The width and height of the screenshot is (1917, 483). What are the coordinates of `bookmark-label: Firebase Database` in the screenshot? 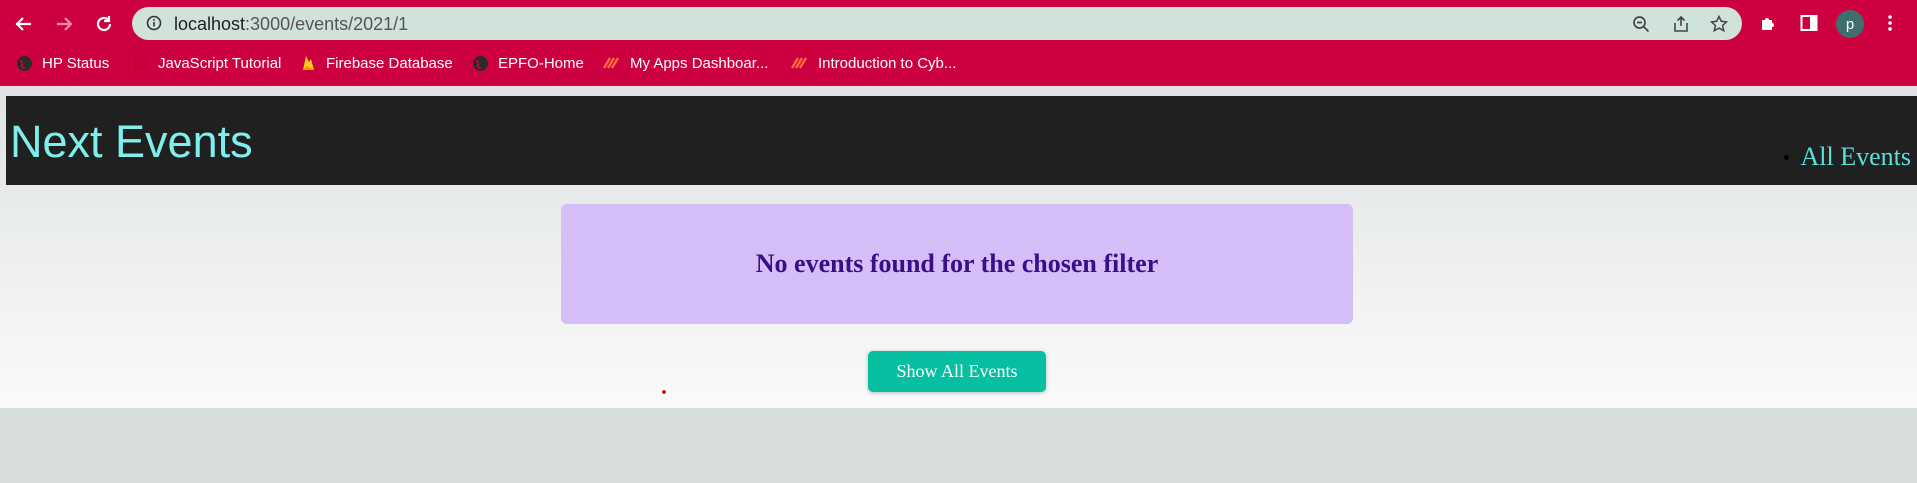 It's located at (389, 63).